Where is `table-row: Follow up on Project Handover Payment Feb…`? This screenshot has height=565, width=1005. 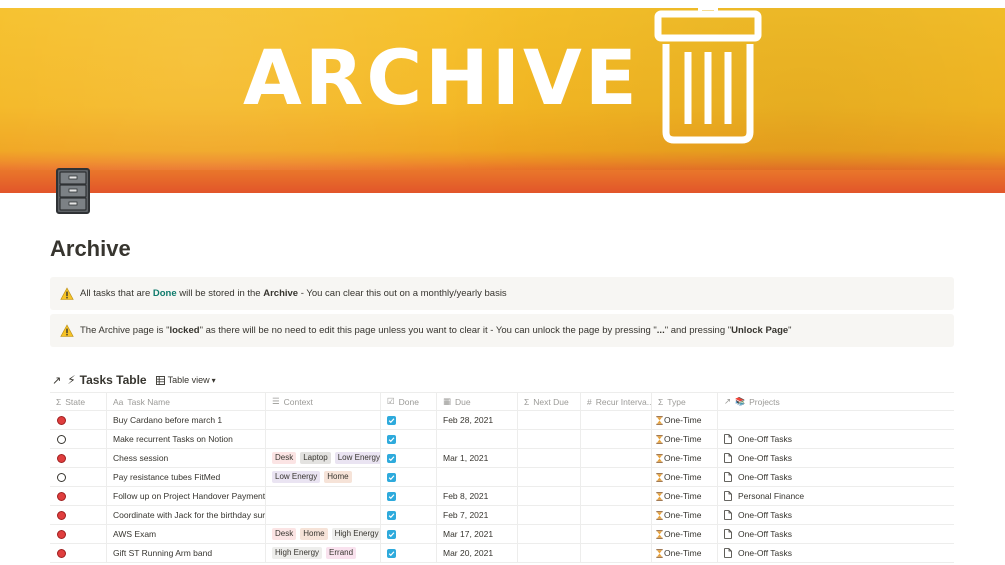
table-row: Follow up on Project Handover Payment Feb… is located at coordinates (502, 496).